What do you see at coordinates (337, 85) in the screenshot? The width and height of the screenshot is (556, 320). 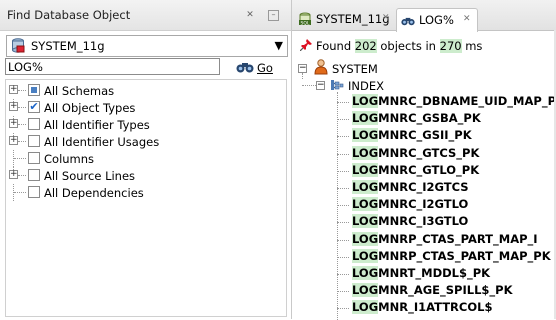 I see `index-icon` at bounding box center [337, 85].